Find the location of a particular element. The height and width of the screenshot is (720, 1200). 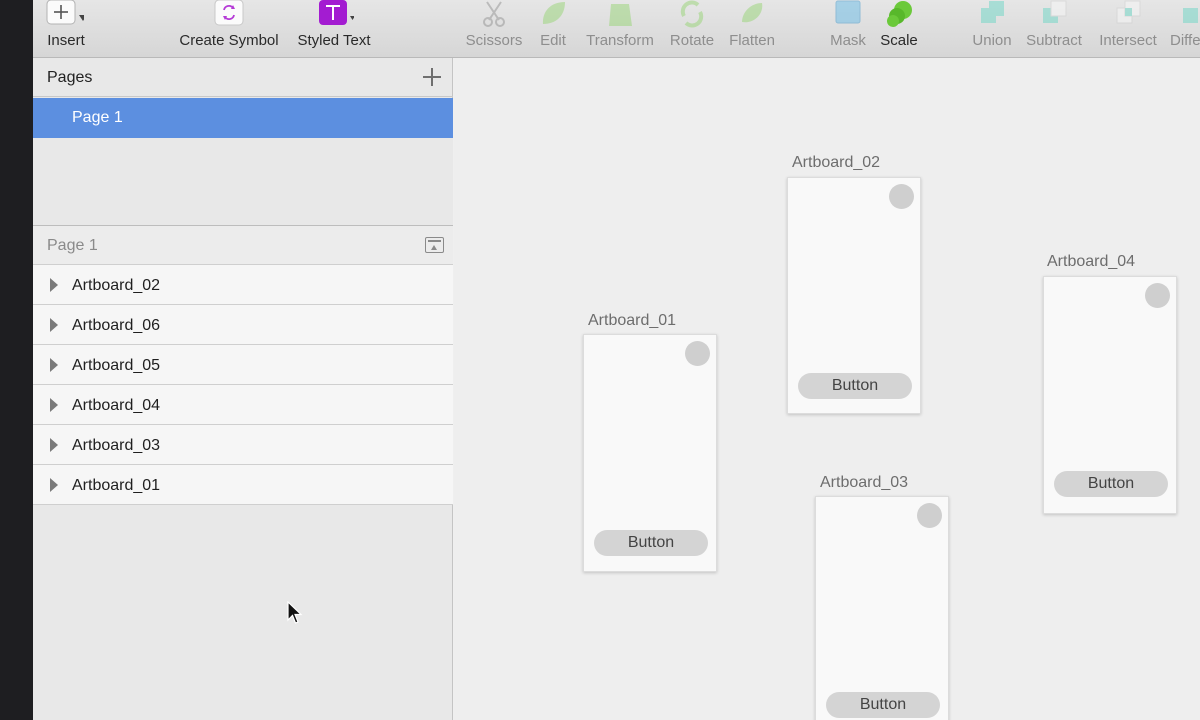

layer-name: Artboard_05 is located at coordinates (116, 365).